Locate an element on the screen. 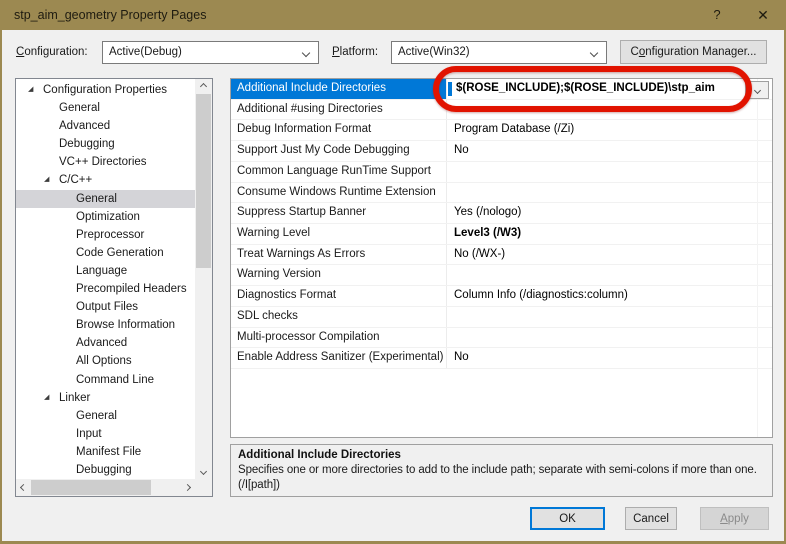  property-name: Warning Version is located at coordinates (338, 275).